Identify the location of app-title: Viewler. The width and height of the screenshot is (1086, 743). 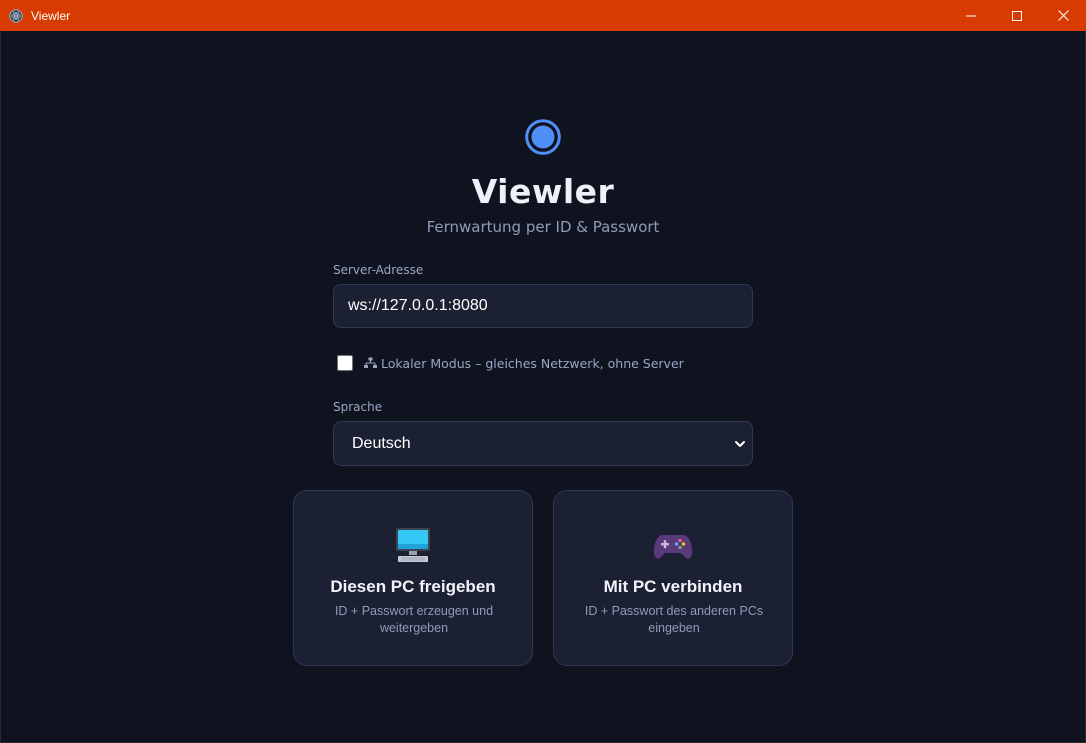
(543, 191).